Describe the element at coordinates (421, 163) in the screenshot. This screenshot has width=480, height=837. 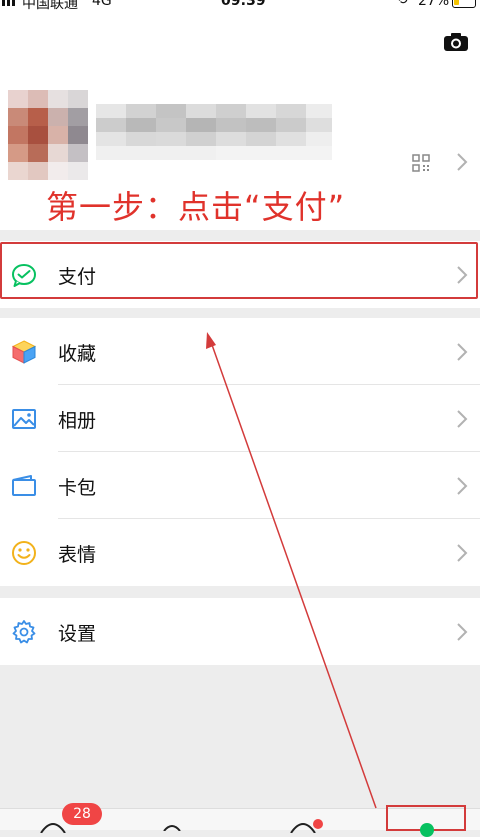
I see `qr-code-icon` at that location.